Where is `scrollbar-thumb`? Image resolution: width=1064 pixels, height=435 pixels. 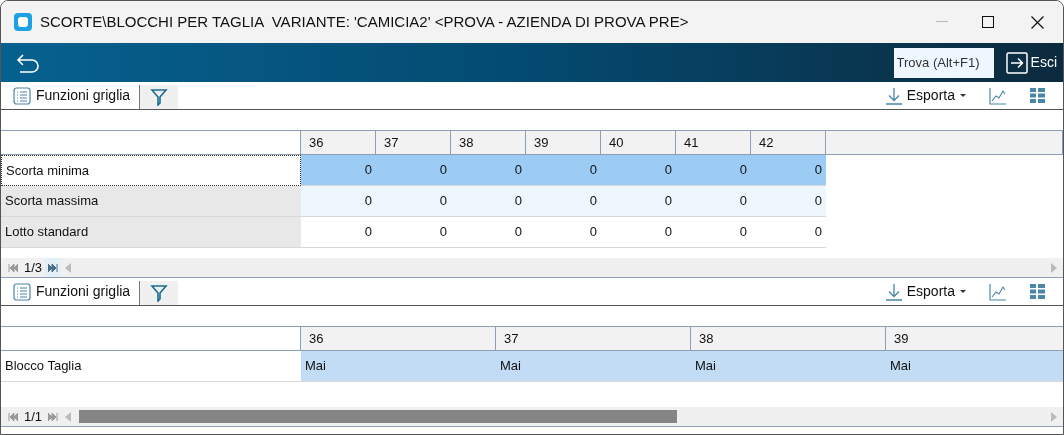
scrollbar-thumb is located at coordinates (378, 416).